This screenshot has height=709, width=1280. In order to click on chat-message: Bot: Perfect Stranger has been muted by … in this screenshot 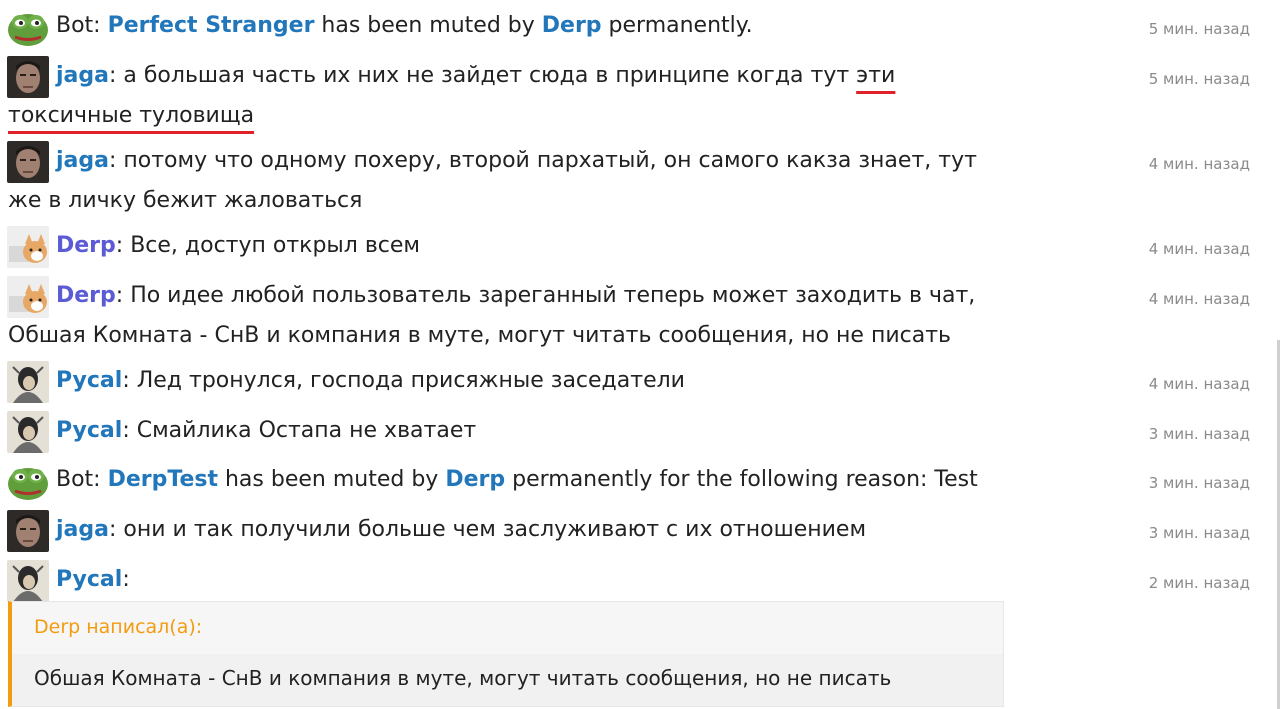, I will do `click(630, 26)`.